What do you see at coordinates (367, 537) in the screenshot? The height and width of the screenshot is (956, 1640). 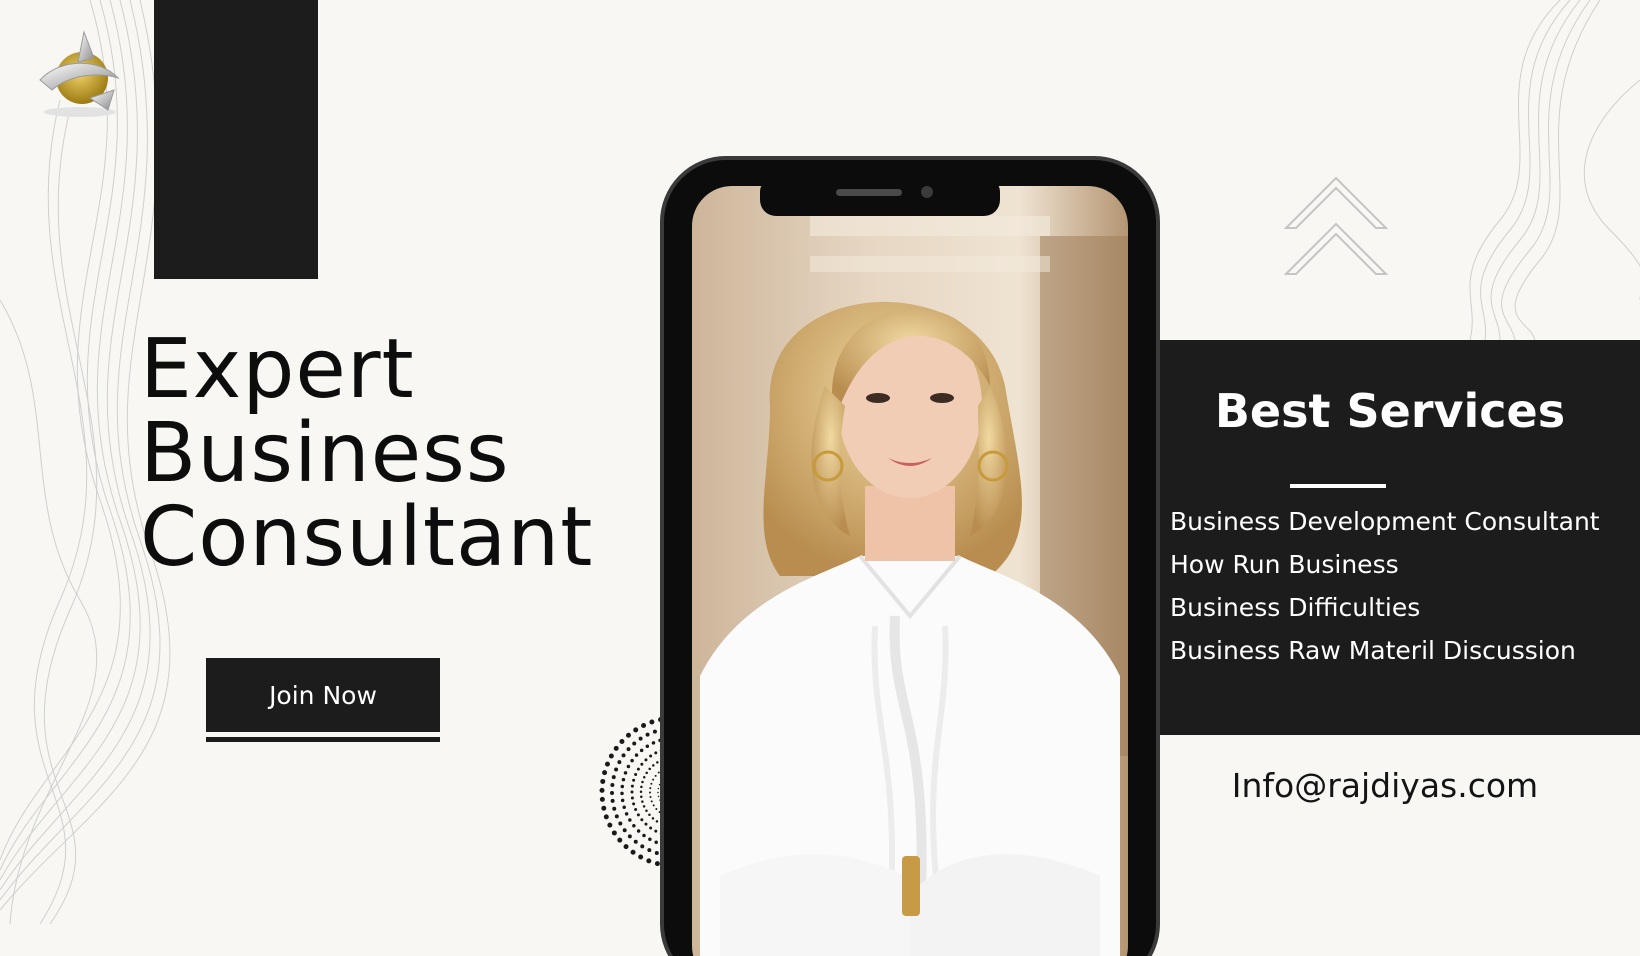 I see `headline-line-3: Consultant` at bounding box center [367, 537].